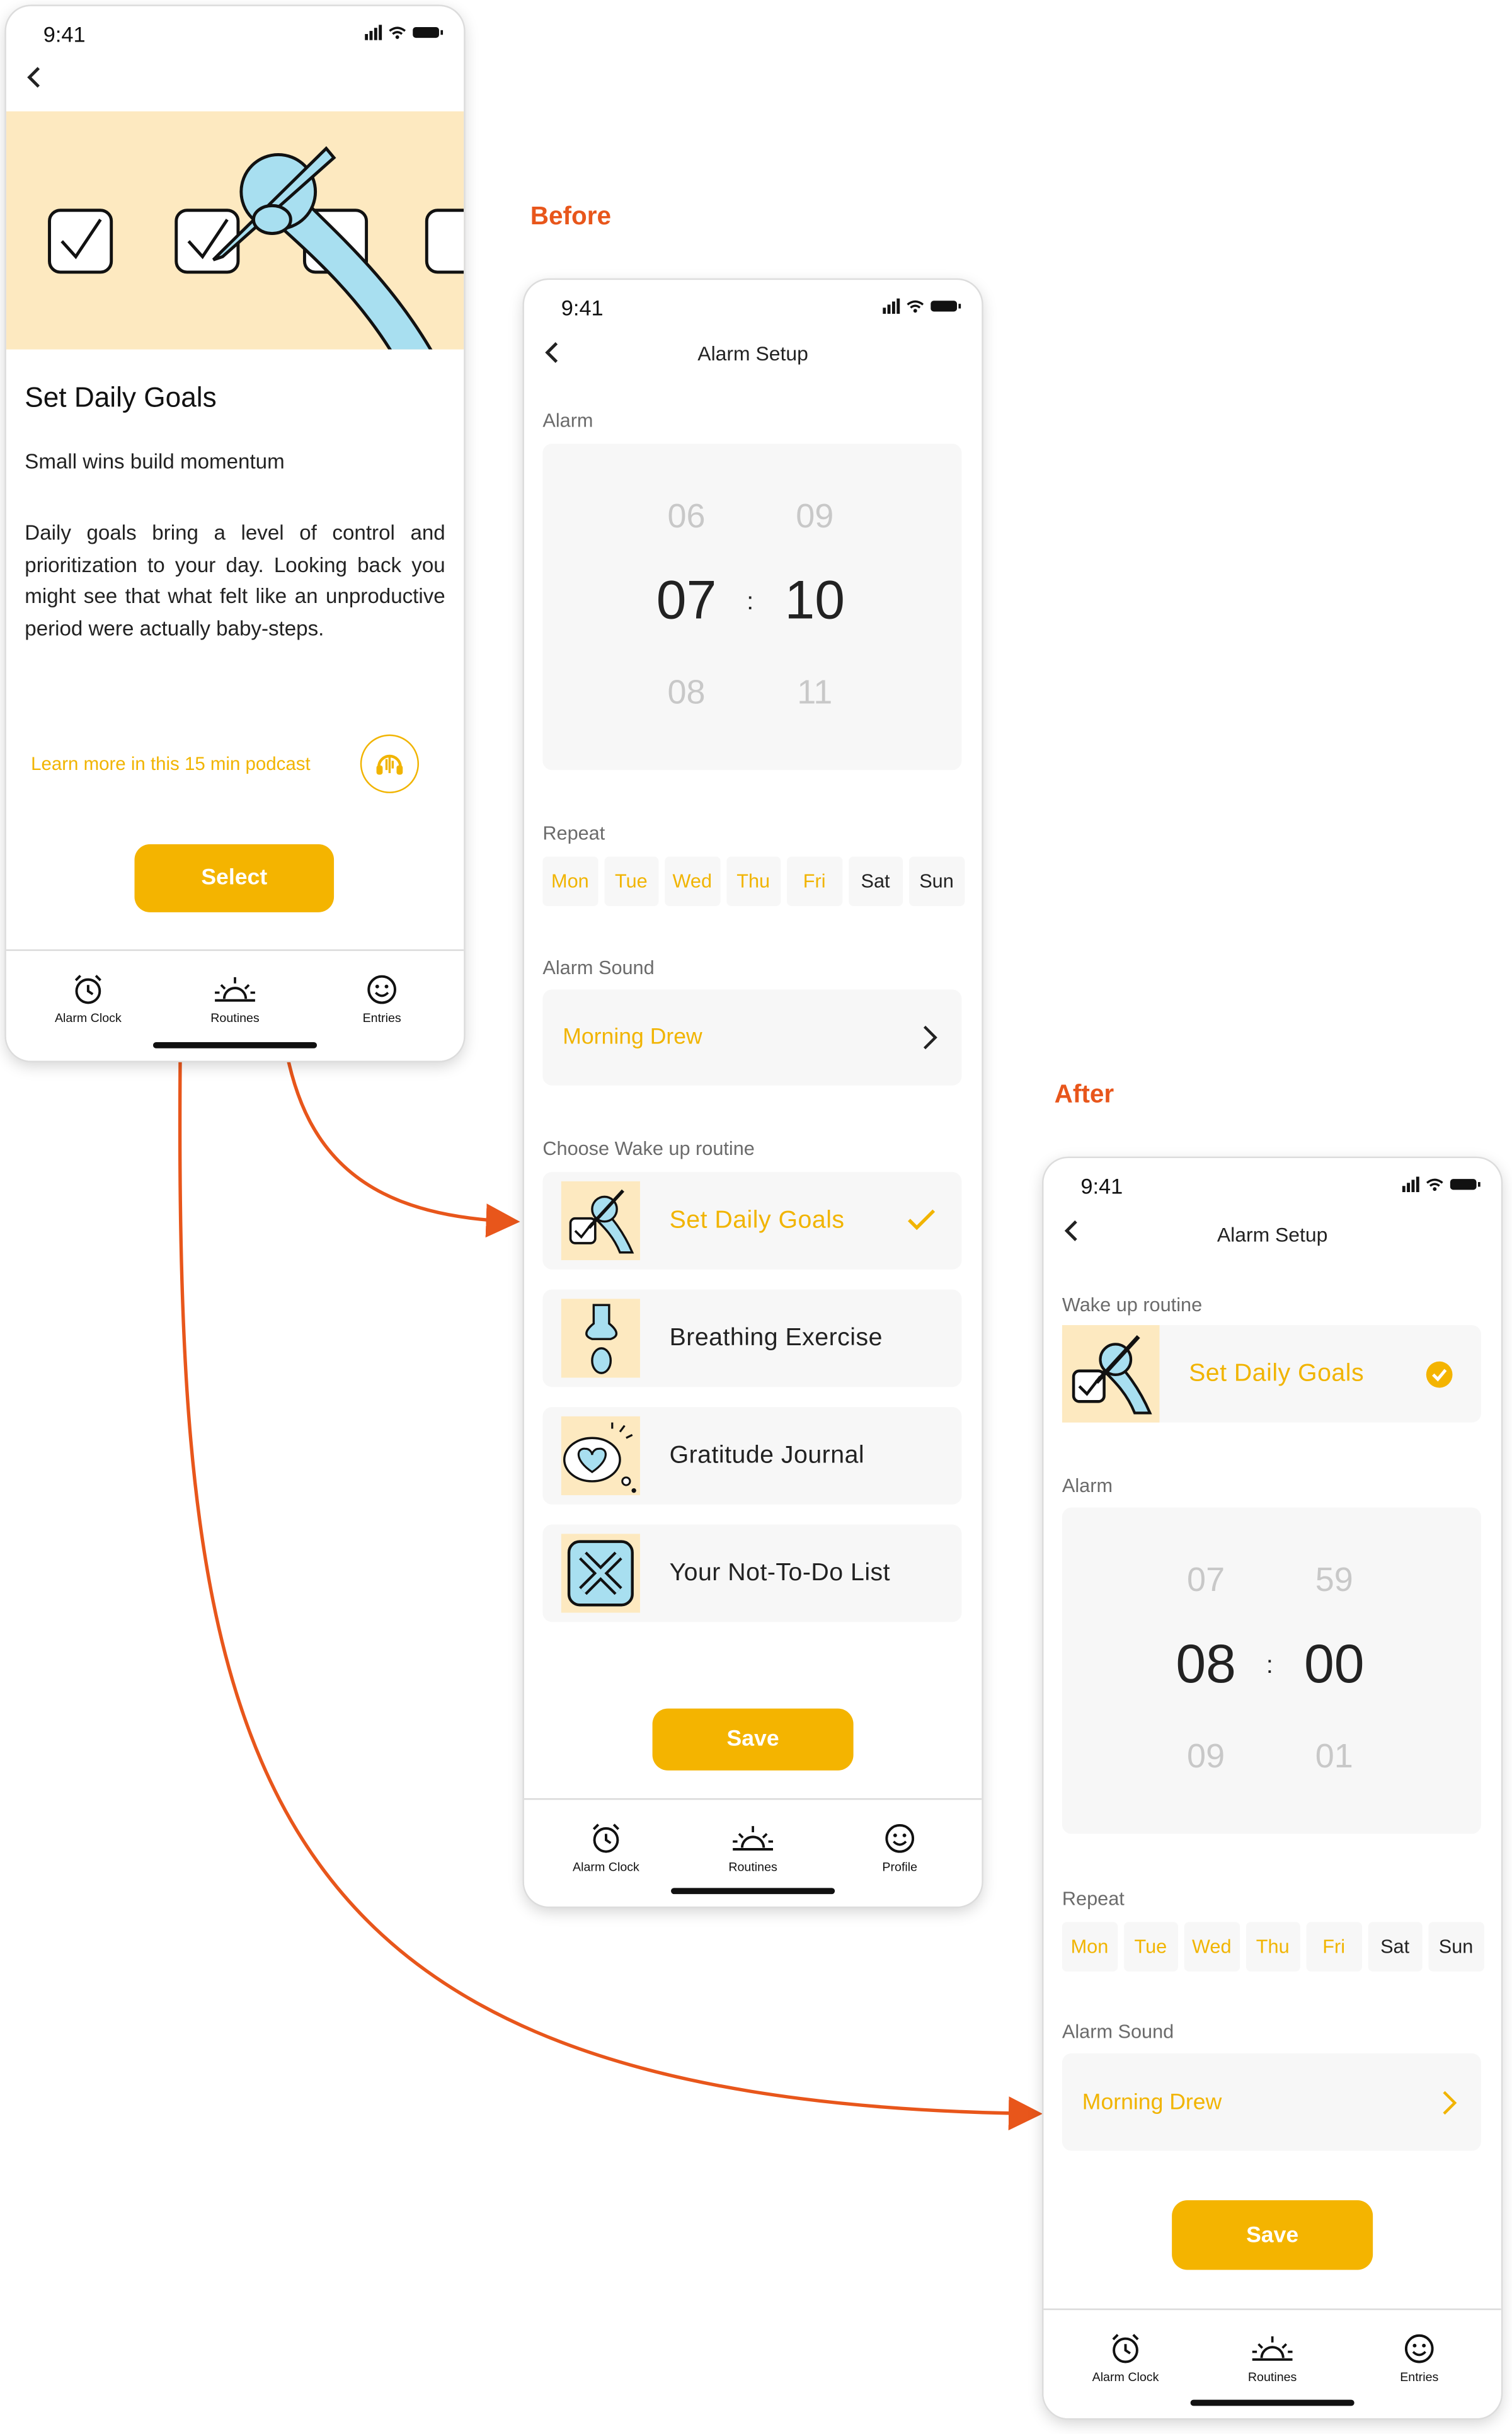  I want to click on time-picker: 06 09 07 : 10 08 11, so click(752, 607).